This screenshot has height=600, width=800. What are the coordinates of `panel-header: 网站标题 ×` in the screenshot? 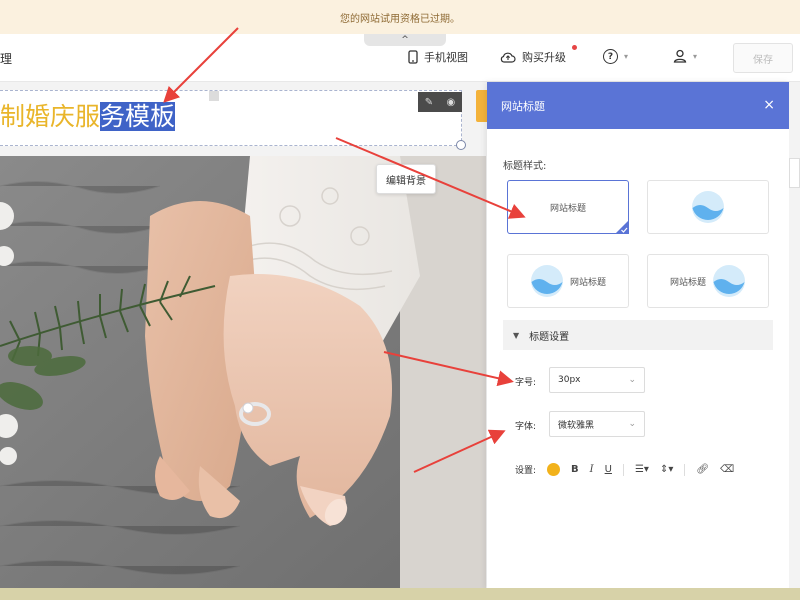 It's located at (638, 105).